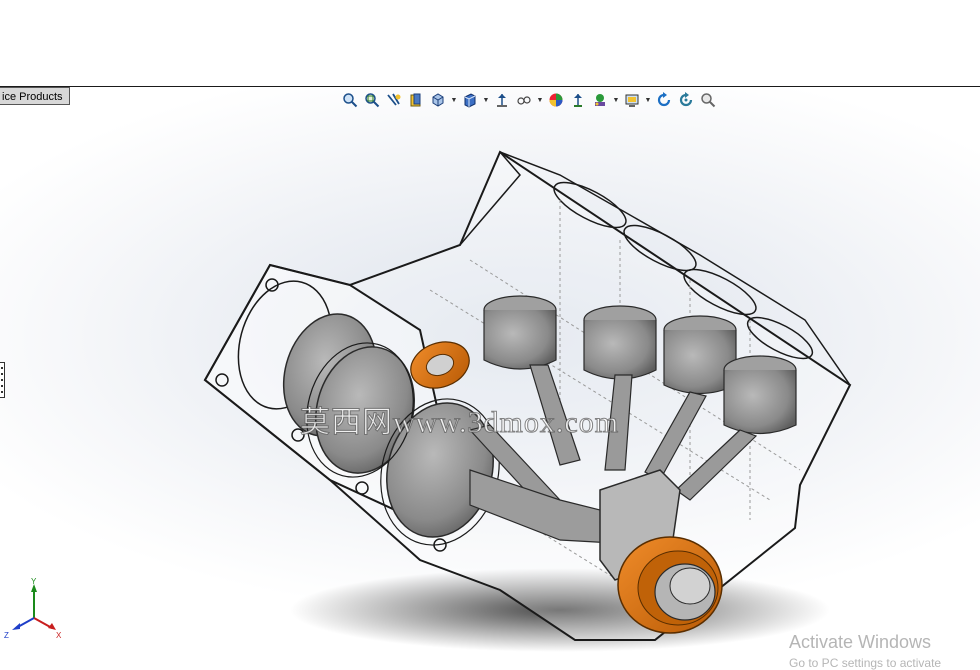  What do you see at coordinates (708, 100) in the screenshot?
I see `search-zoom-icon` at bounding box center [708, 100].